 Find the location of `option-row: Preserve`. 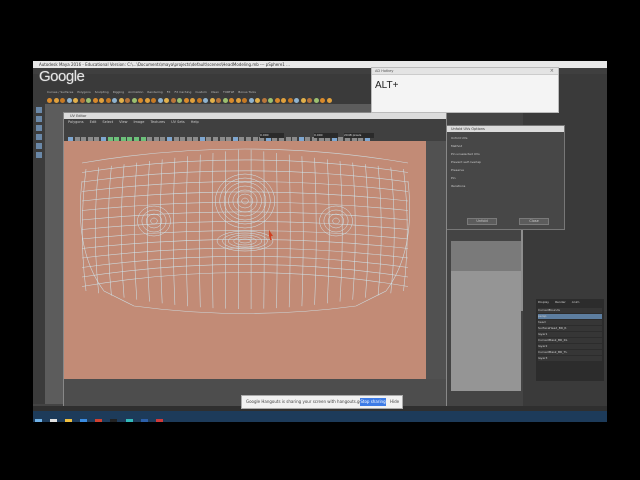

option-row: Preserve is located at coordinates (505, 172).